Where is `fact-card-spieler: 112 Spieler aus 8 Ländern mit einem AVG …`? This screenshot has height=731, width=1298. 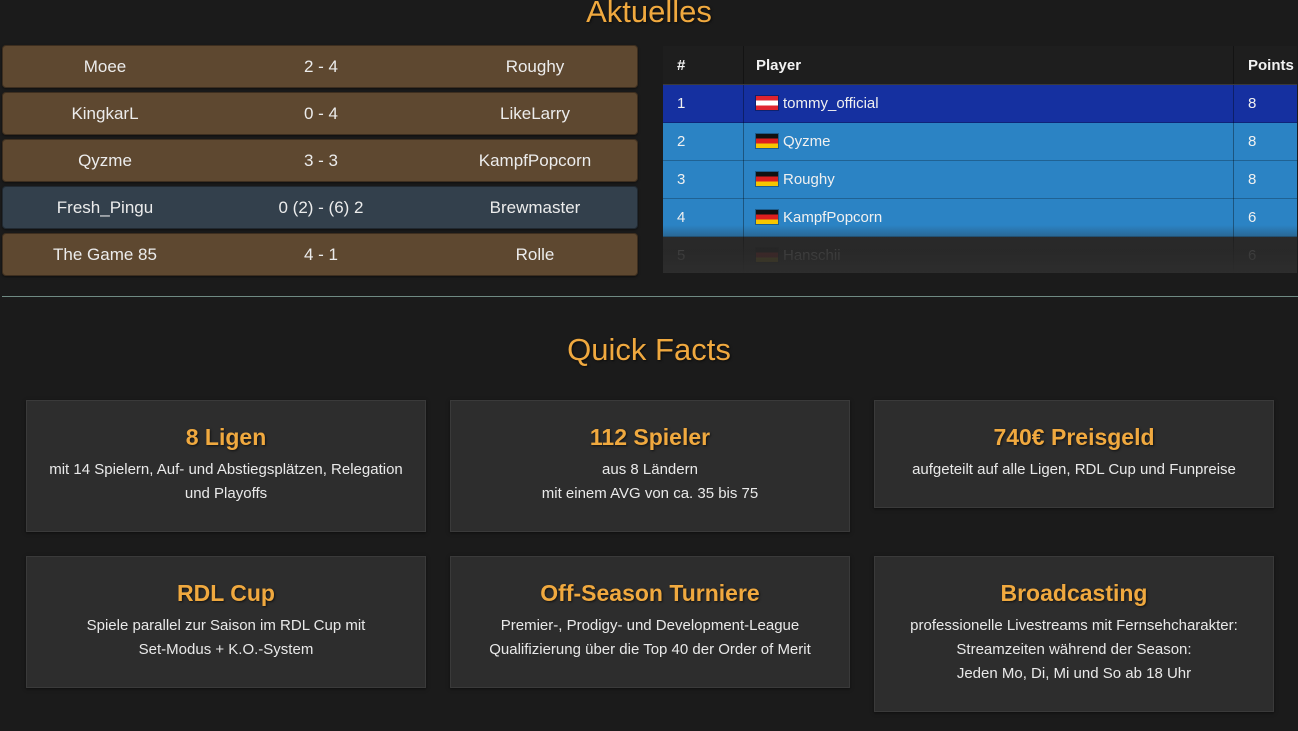
fact-card-spieler: 112 Spieler aus 8 Ländern mit einem AVG … is located at coordinates (650, 466).